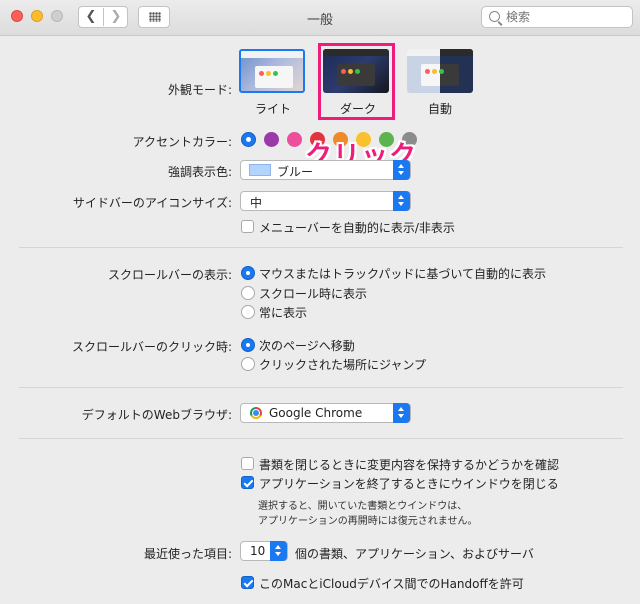 The image size is (640, 604). What do you see at coordinates (151, 347) in the screenshot?
I see `scrollbar-click-label: スクロールバーのクリック時:` at bounding box center [151, 347].